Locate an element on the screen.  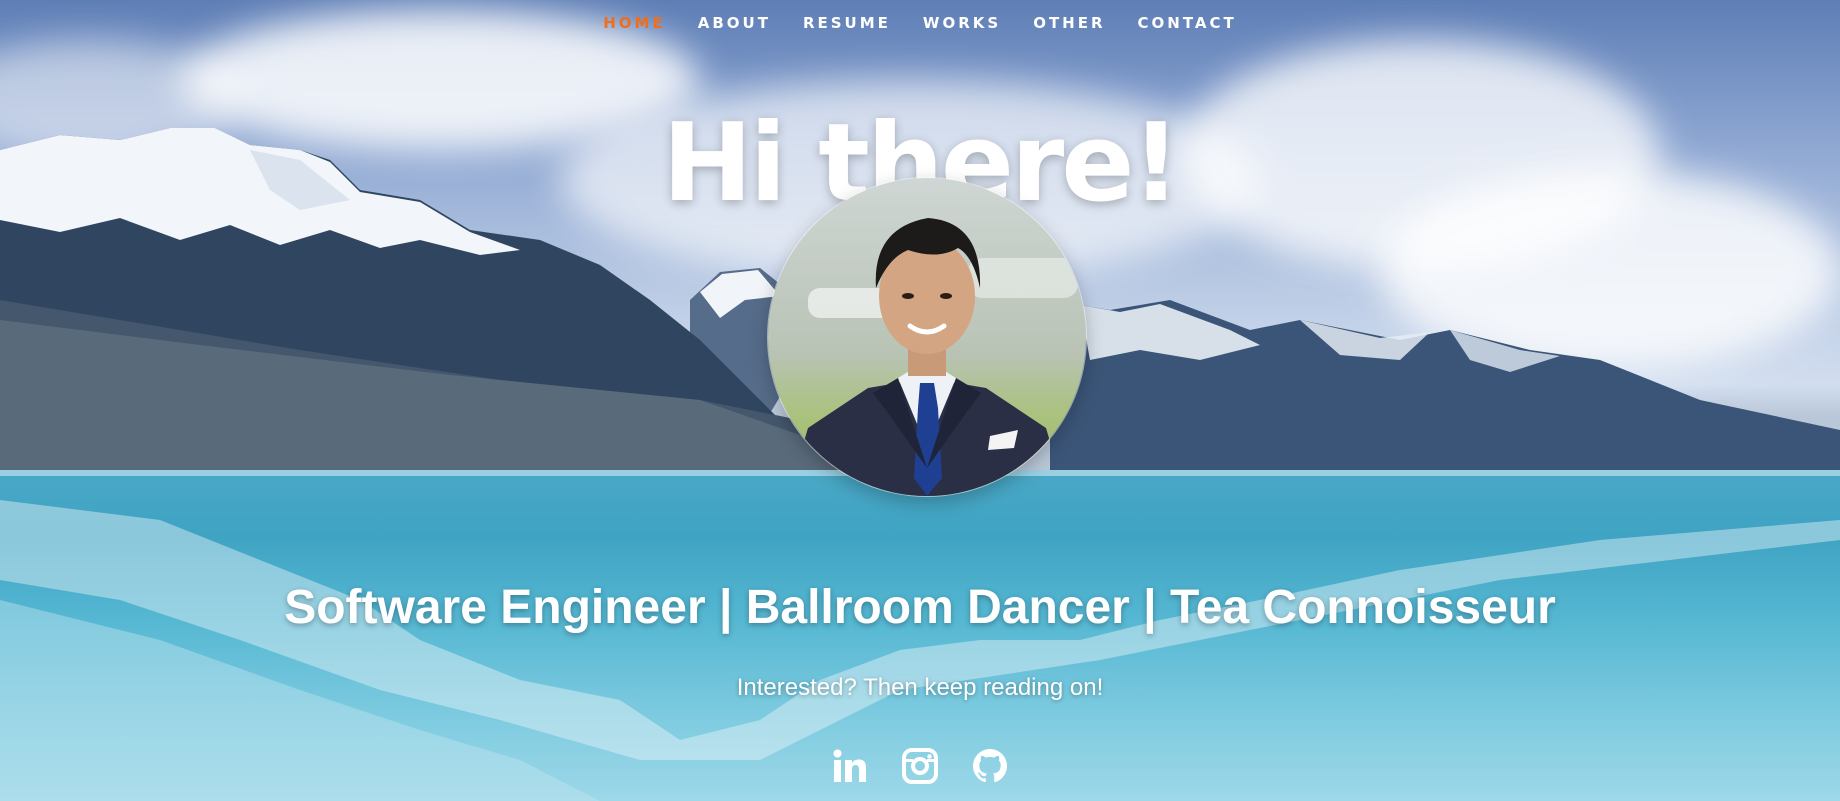
social-links is located at coordinates (920, 766).